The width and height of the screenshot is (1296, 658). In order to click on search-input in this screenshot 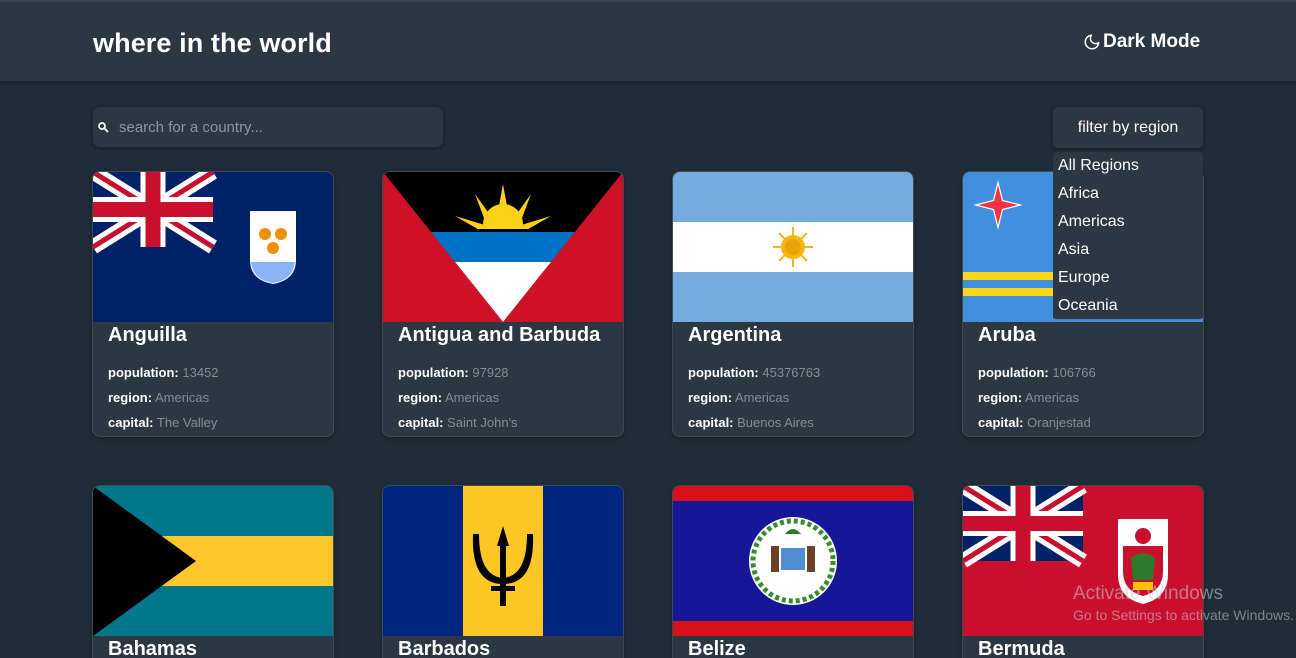, I will do `click(269, 127)`.